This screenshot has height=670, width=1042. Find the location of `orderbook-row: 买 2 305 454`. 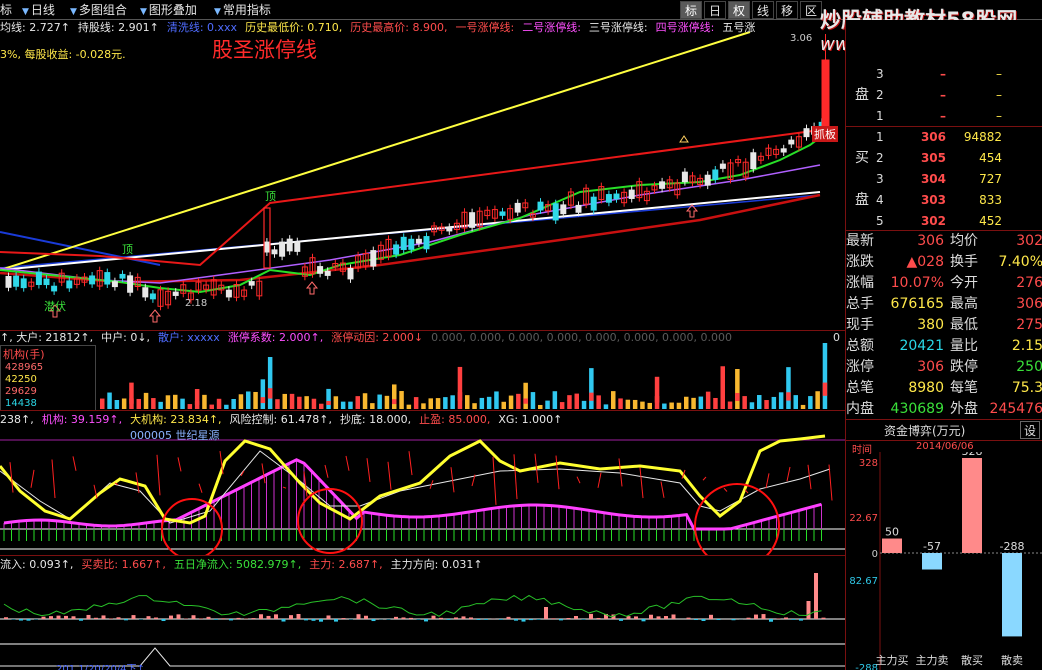

orderbook-row: 买 2 305 454 is located at coordinates (944, 158).